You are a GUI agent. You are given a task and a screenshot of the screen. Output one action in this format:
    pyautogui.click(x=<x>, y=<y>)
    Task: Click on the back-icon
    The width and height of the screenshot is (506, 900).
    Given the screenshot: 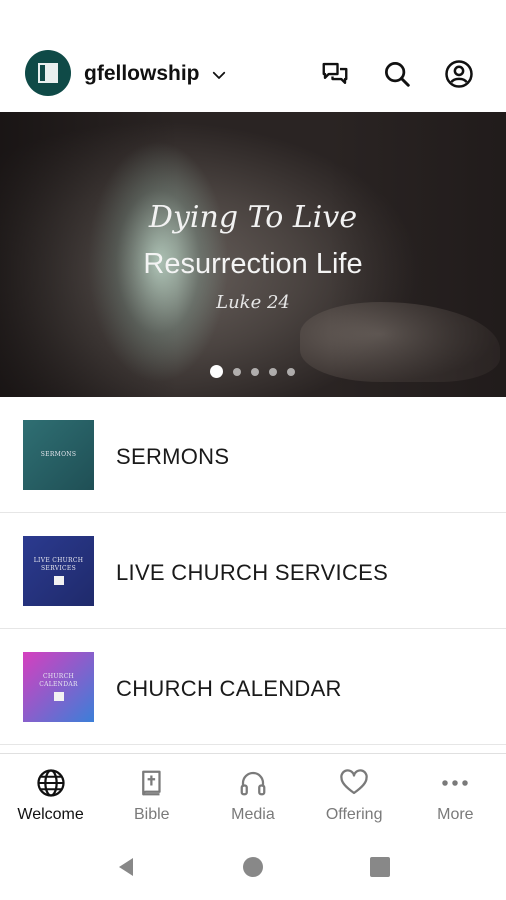 What is the action you would take?
    pyautogui.click(x=126, y=867)
    